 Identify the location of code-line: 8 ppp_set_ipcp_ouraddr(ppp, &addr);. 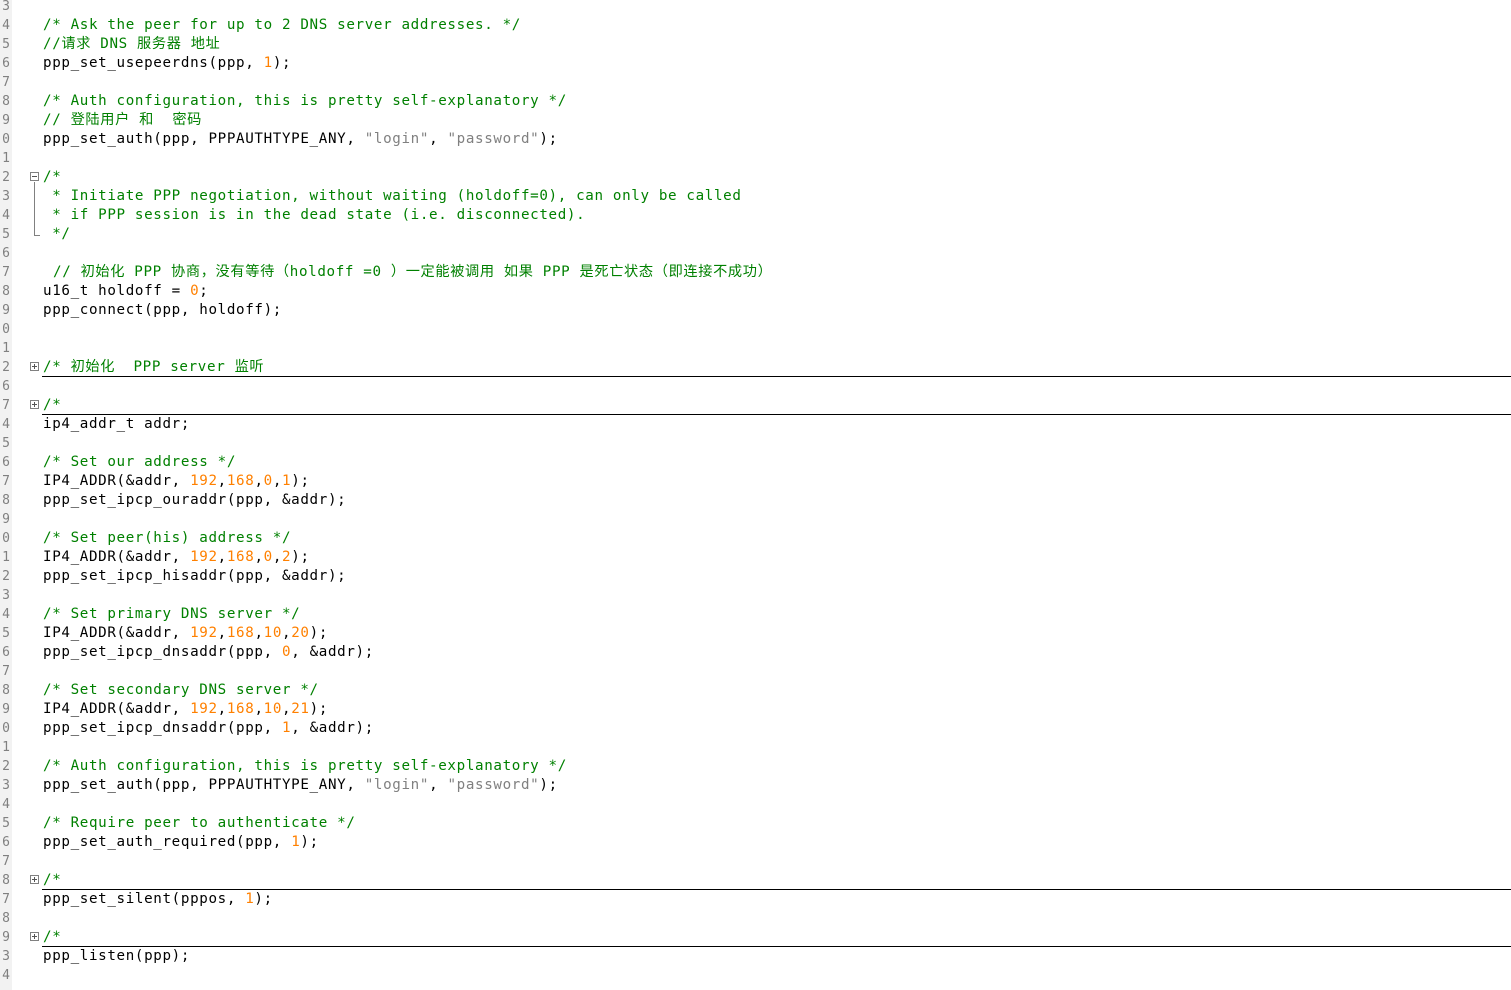
(755, 500).